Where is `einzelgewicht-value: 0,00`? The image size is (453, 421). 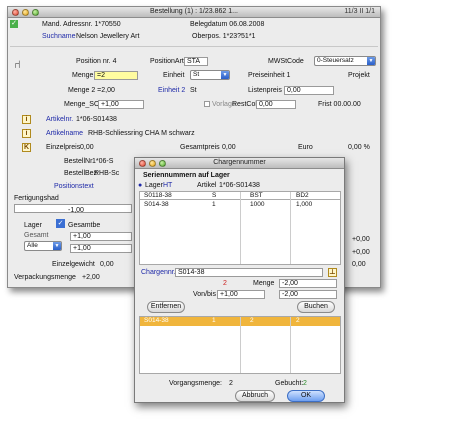 einzelgewicht-value: 0,00 is located at coordinates (107, 264).